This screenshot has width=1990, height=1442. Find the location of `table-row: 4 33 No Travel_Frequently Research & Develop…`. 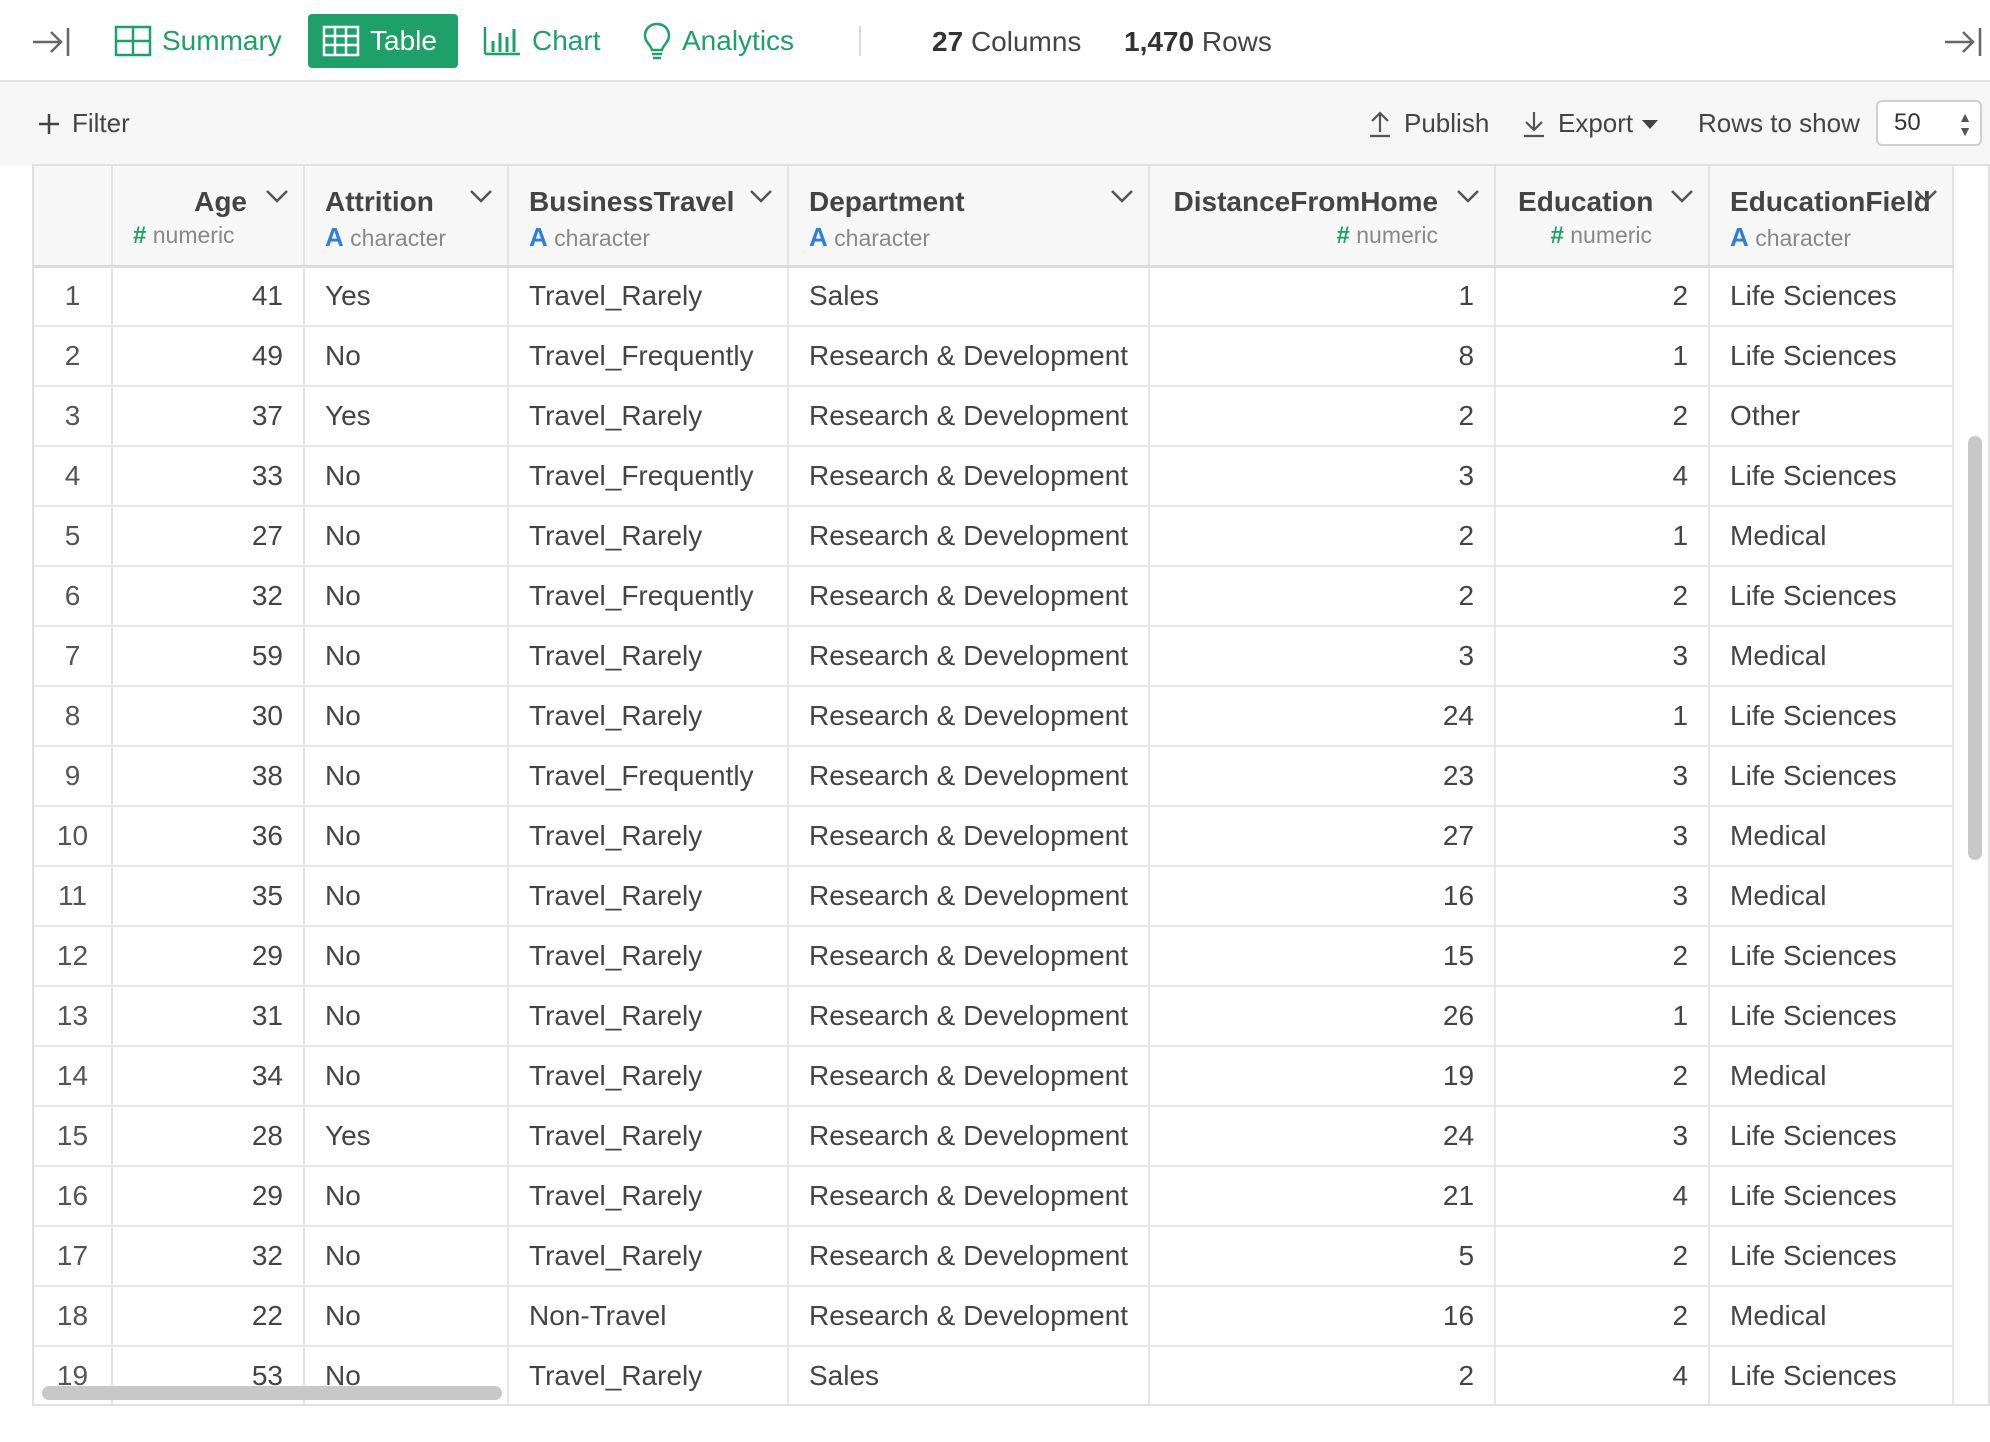

table-row: 4 33 No Travel_Frequently Research & Develop… is located at coordinates (994, 476).